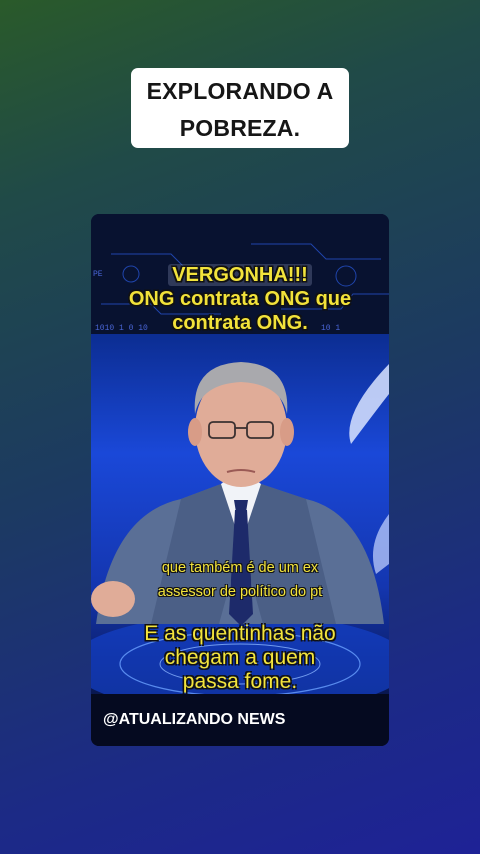 Image resolution: width=480 pixels, height=854 pixels. I want to click on caption-line-3: passa fome., so click(240, 681).